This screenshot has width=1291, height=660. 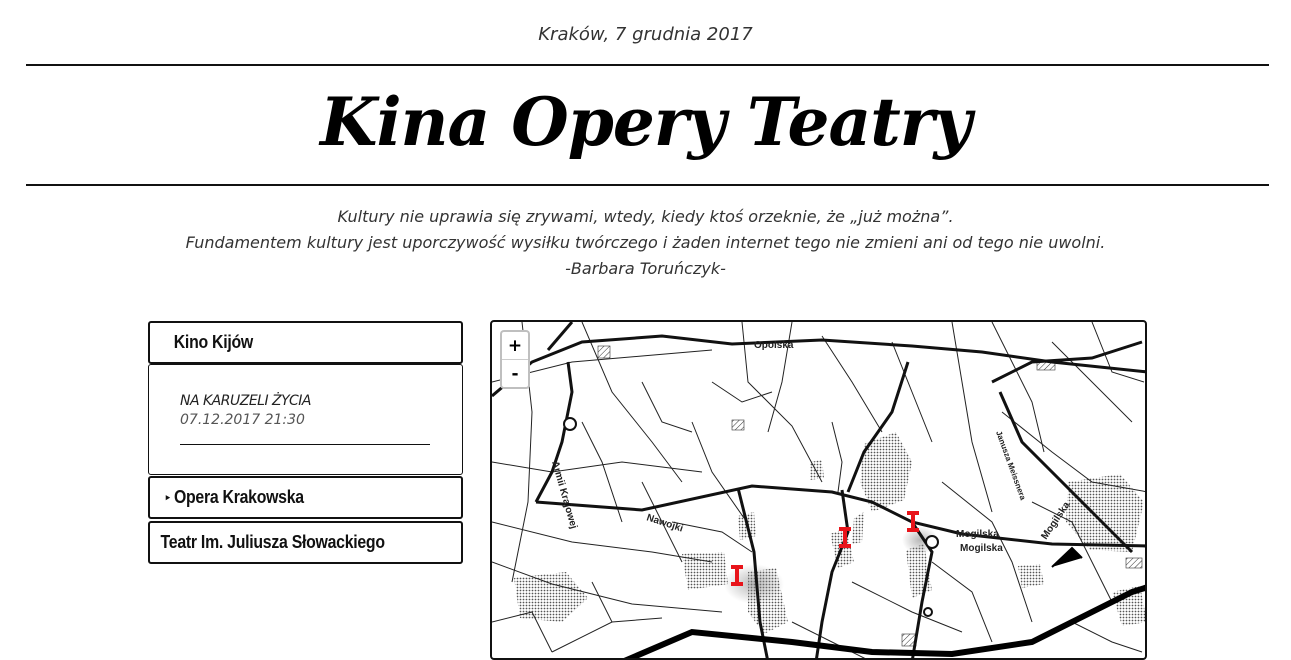 What do you see at coordinates (213, 341) in the screenshot?
I see `venue-label: Kino Kijów` at bounding box center [213, 341].